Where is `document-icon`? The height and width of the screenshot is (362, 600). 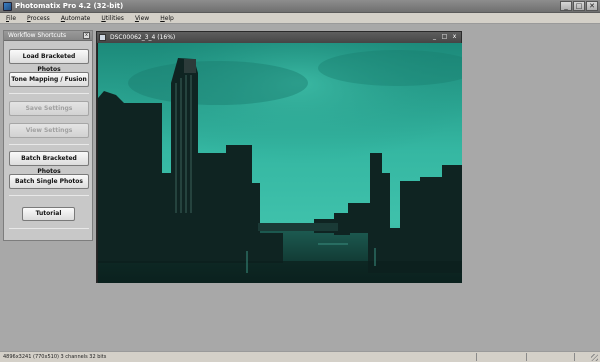 document-icon is located at coordinates (102, 37).